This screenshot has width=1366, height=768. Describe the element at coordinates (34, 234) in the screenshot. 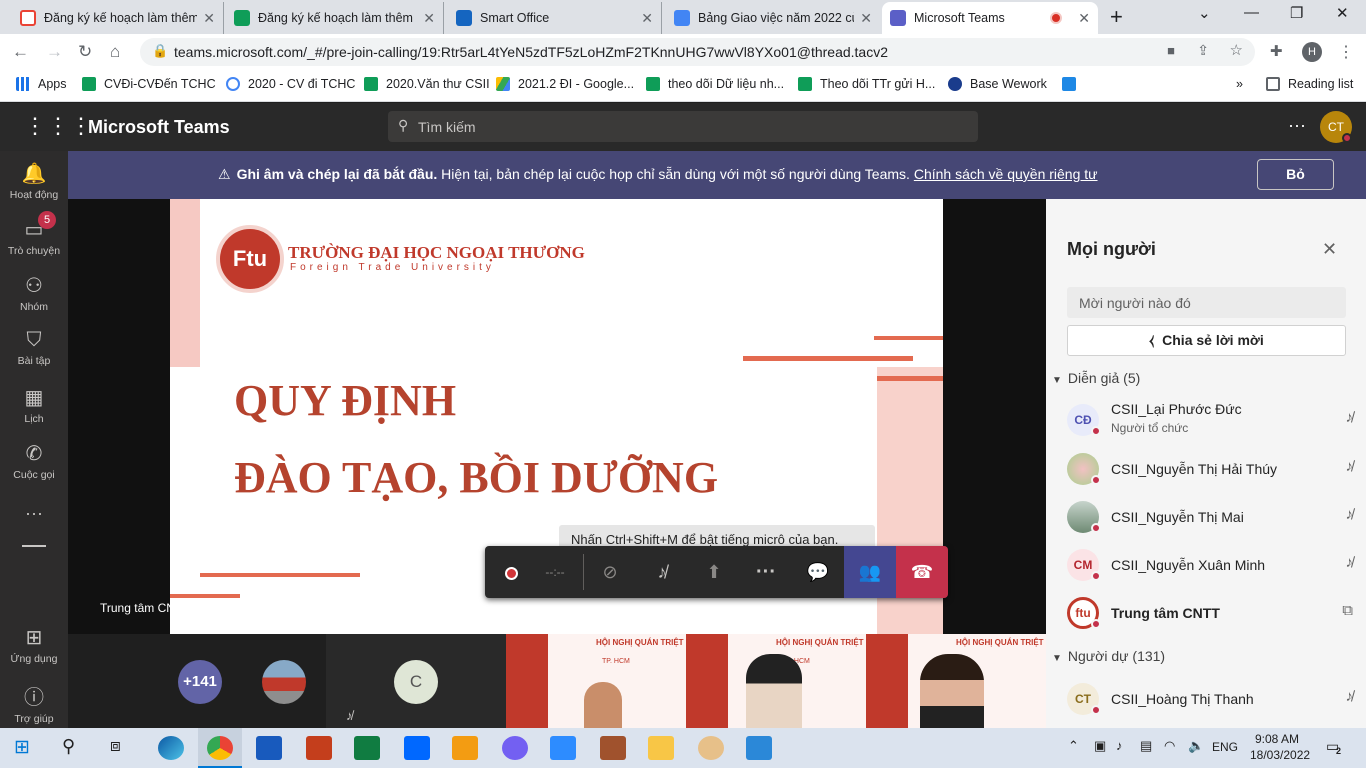

I see `rail-chat: ▭ Trò chuyện 5` at that location.